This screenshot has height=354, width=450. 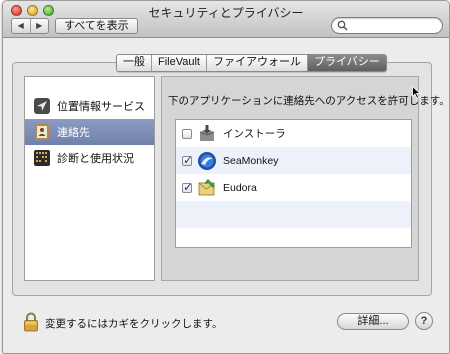 I want to click on installer-icon, so click(x=207, y=132).